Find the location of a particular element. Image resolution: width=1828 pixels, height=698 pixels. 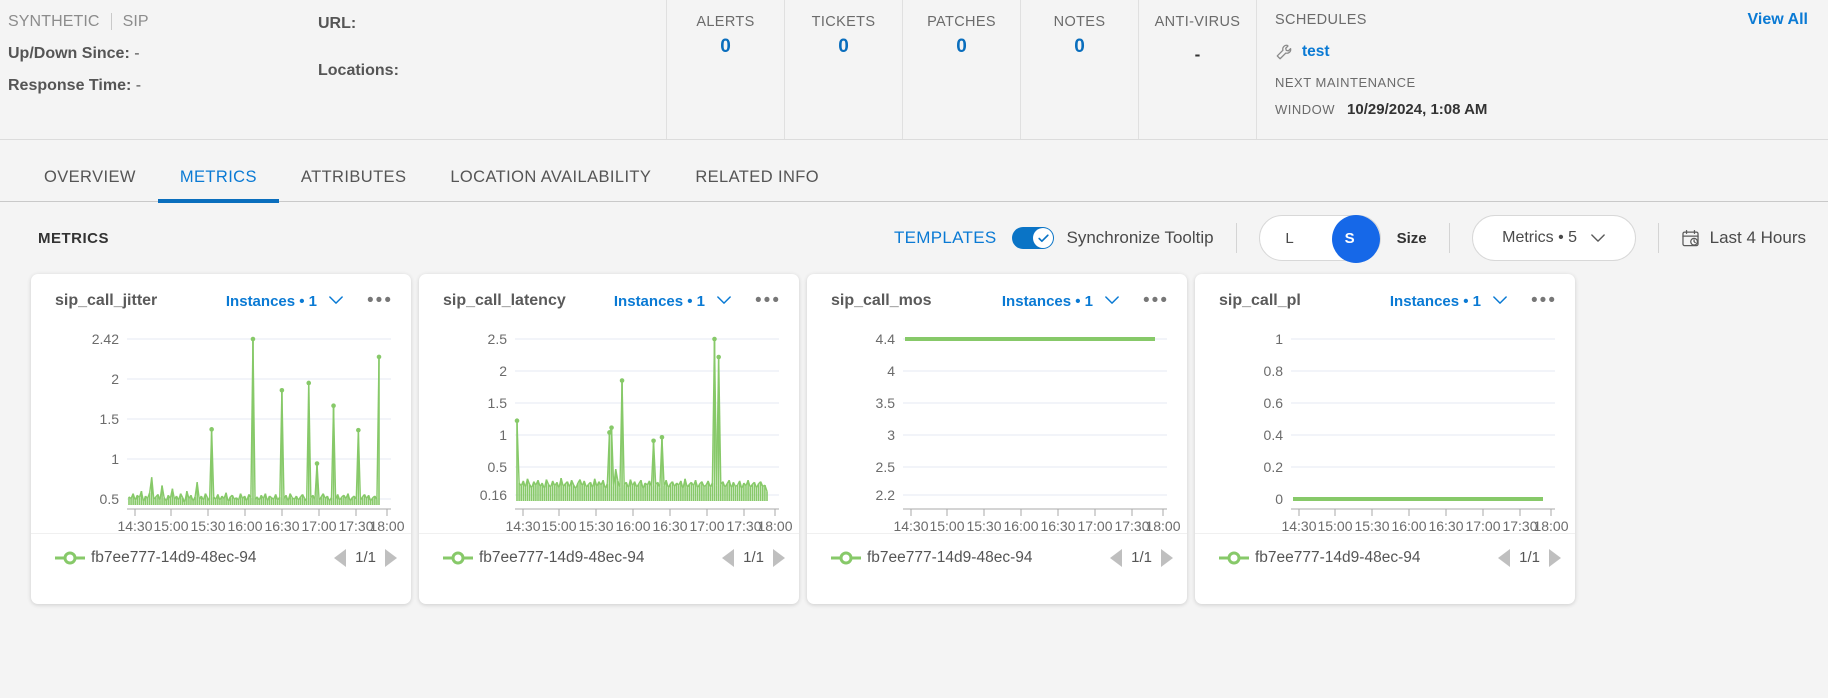

stat-notes-label: NOTES is located at coordinates (1079, 22).